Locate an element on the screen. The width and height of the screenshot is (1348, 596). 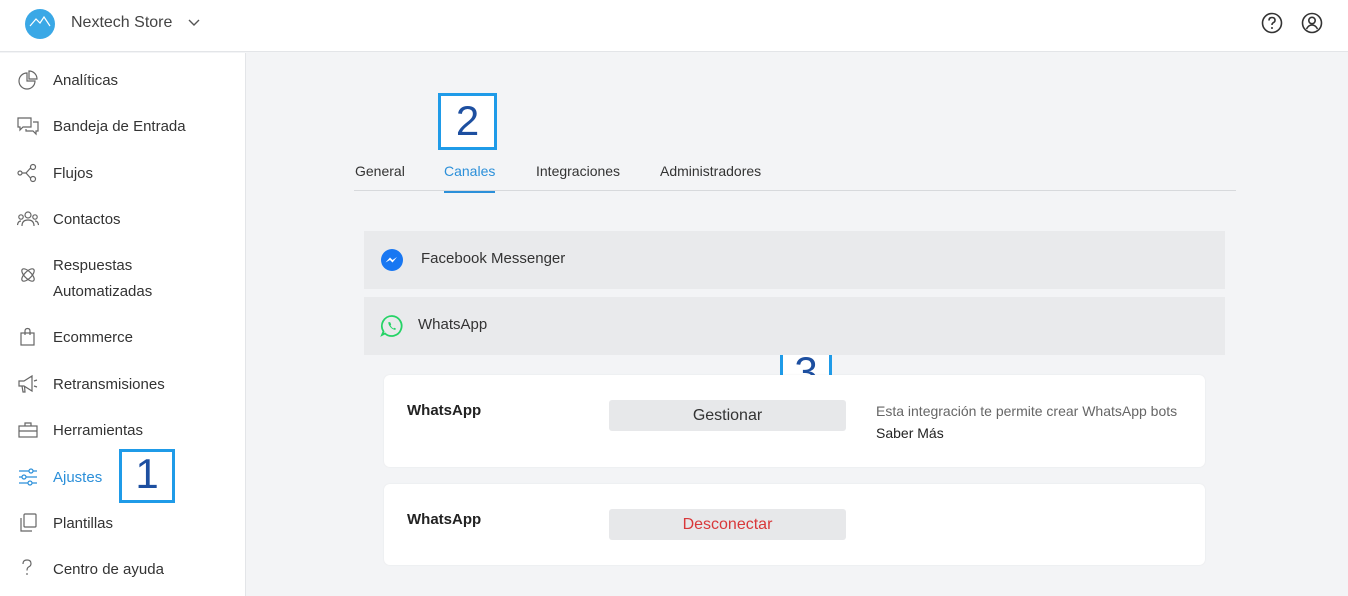
sidebar-item-label: Respuestas is located at coordinates (93, 265).